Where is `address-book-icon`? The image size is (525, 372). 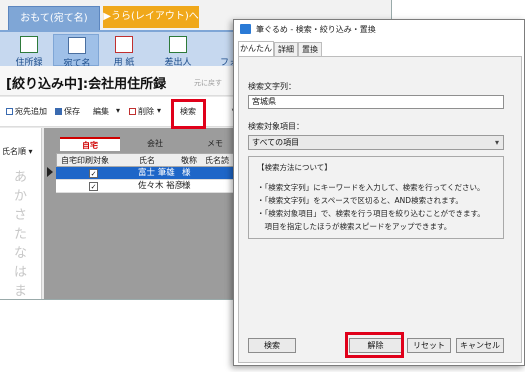
address-book-icon is located at coordinates (29, 44).